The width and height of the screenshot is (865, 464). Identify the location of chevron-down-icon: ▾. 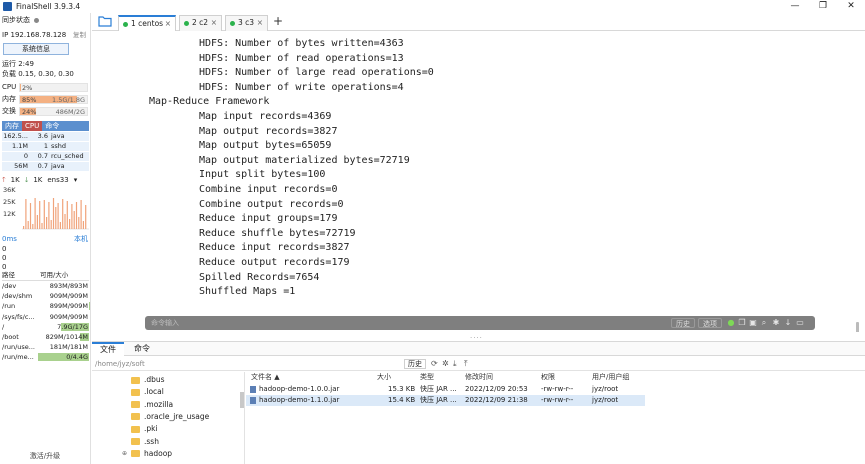
(76, 180).